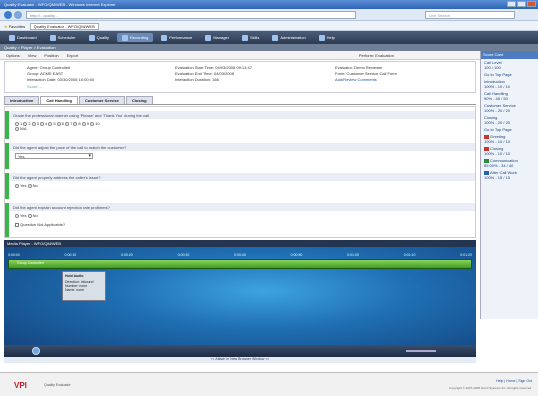 The image size is (538, 396). What do you see at coordinates (499, 165) in the screenshot?
I see `score-card-value: 85.00% - 34 / 40` at bounding box center [499, 165].